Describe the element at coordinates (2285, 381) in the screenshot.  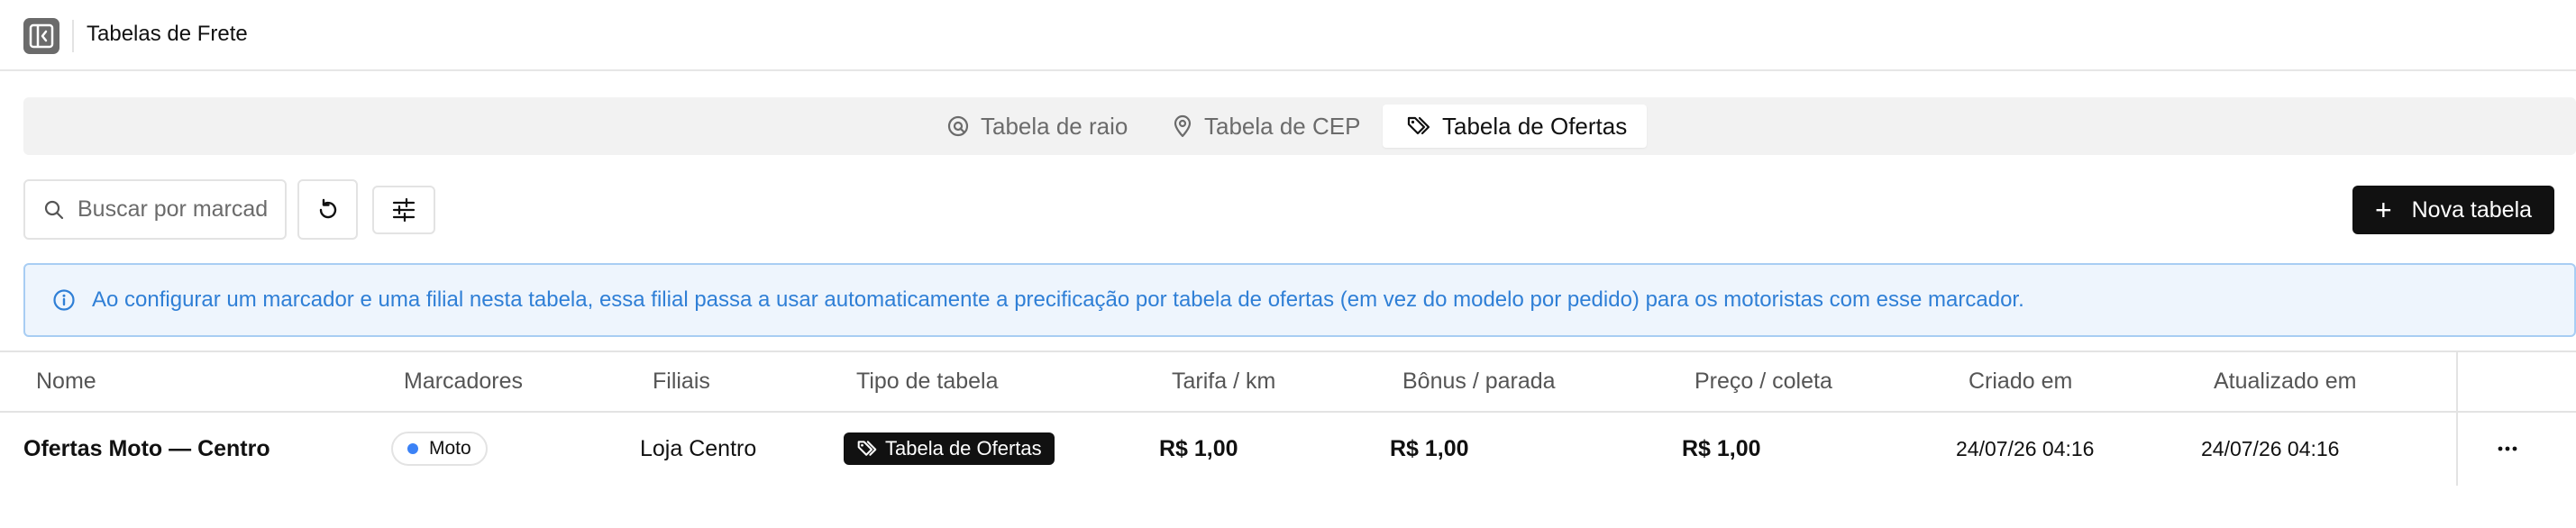
I see `column-header-atualizado-em: Atualizado em` at that location.